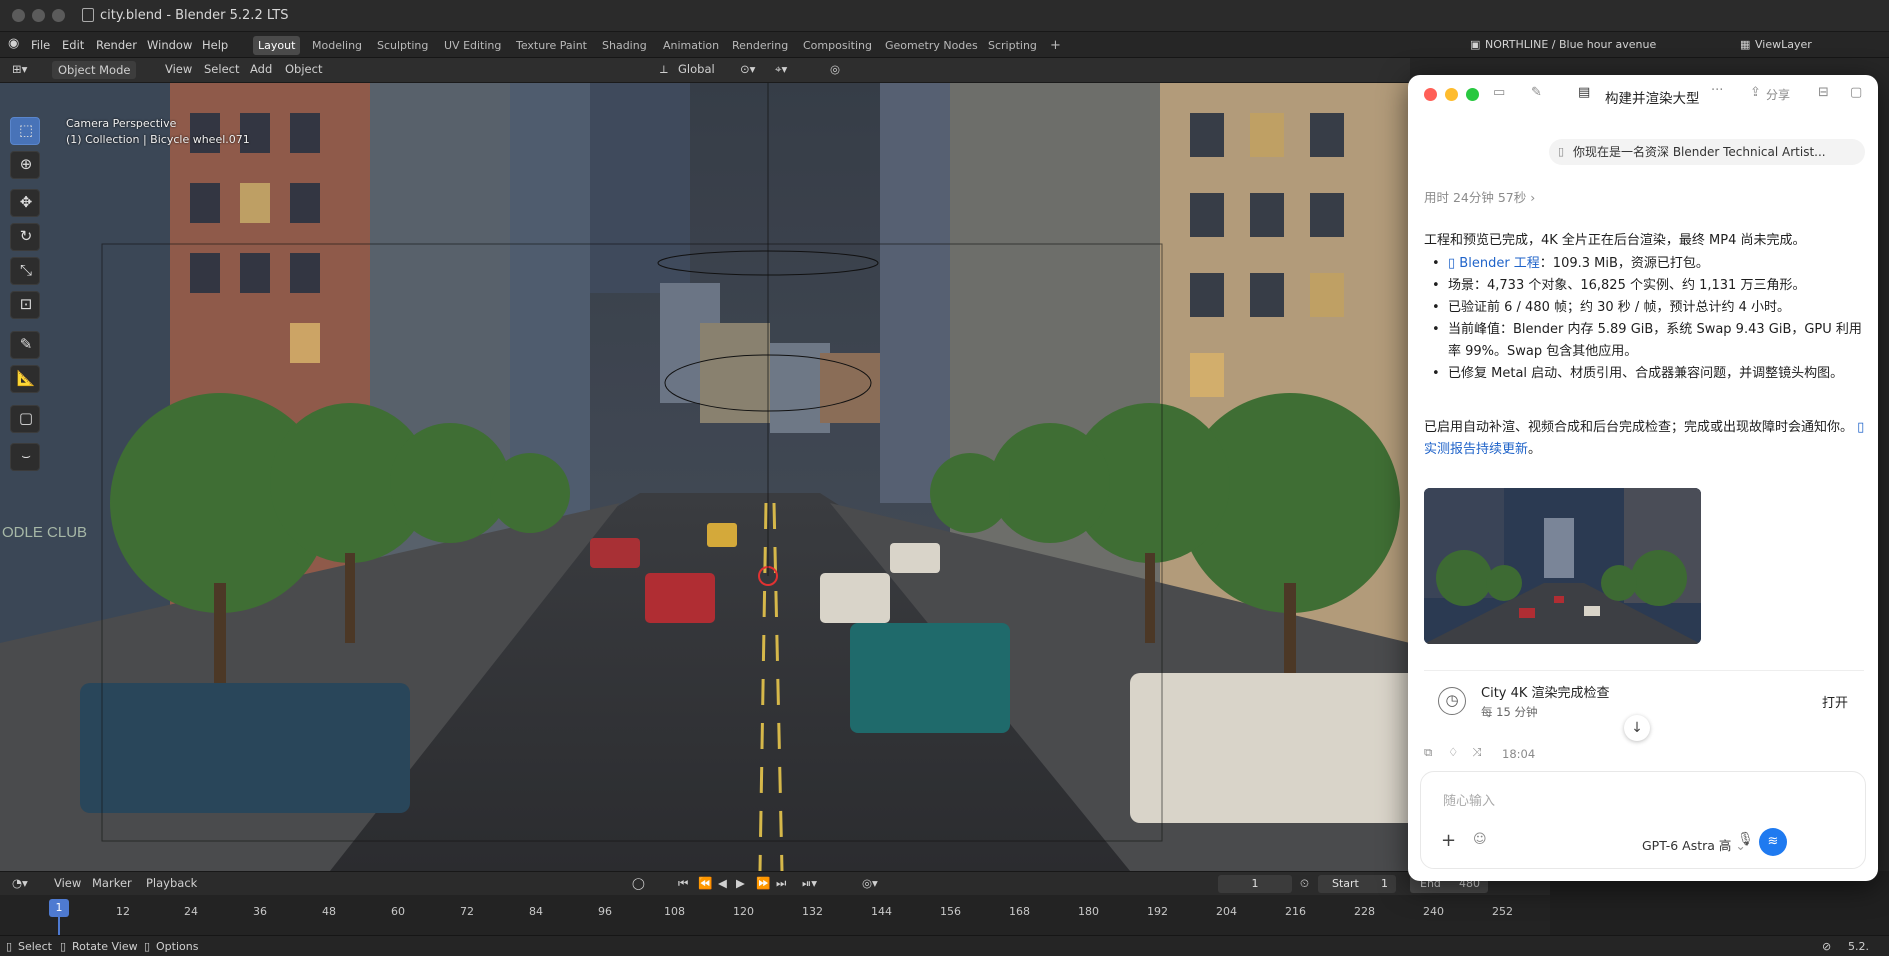  Describe the element at coordinates (337, 45) in the screenshot. I see `tab-modeling: Modeling` at that location.